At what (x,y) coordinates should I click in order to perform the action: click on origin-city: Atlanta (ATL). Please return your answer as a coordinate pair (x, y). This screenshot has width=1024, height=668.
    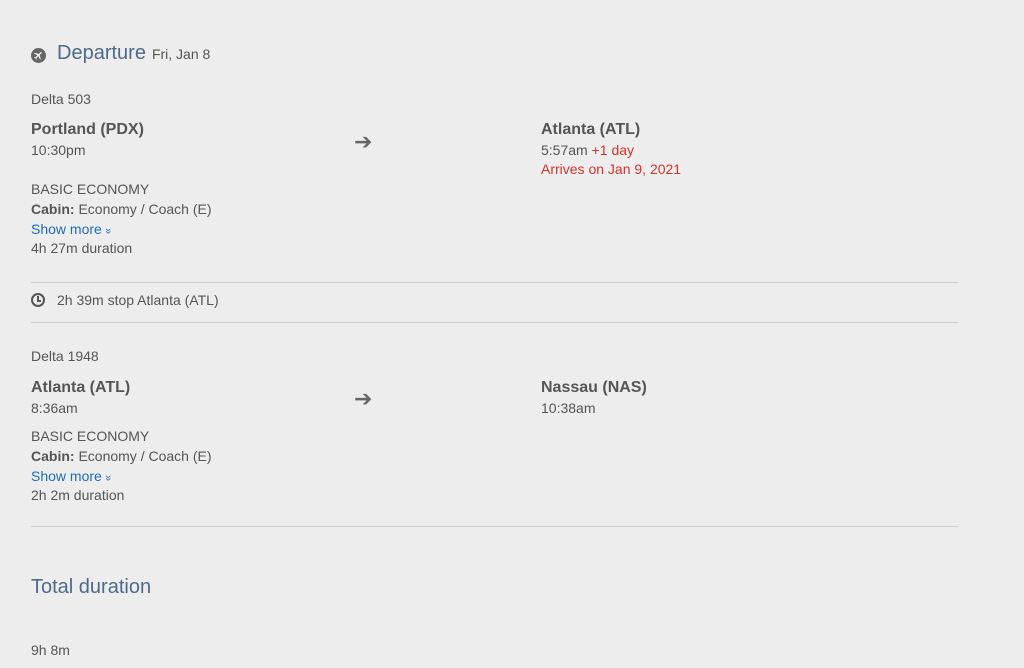
    Looking at the image, I should click on (81, 387).